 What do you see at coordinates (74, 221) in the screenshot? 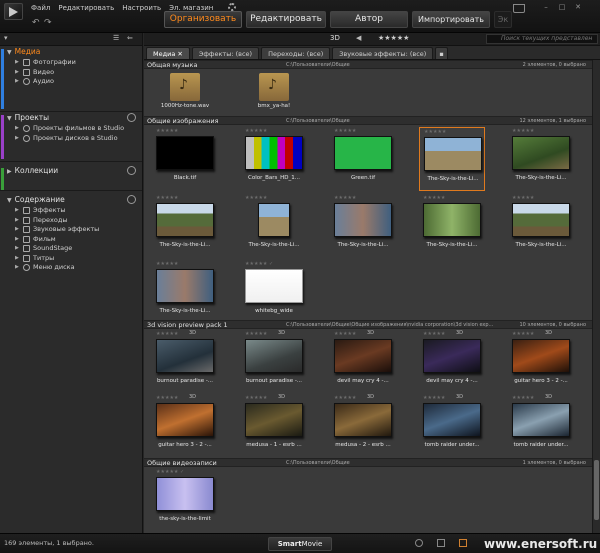
I see `sidebar-item-transitions: ▶ Переходы` at bounding box center [74, 221].